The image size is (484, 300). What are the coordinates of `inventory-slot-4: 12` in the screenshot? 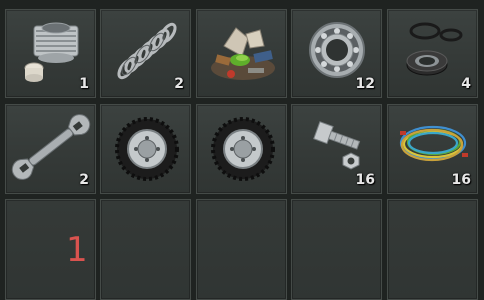 It's located at (336, 53).